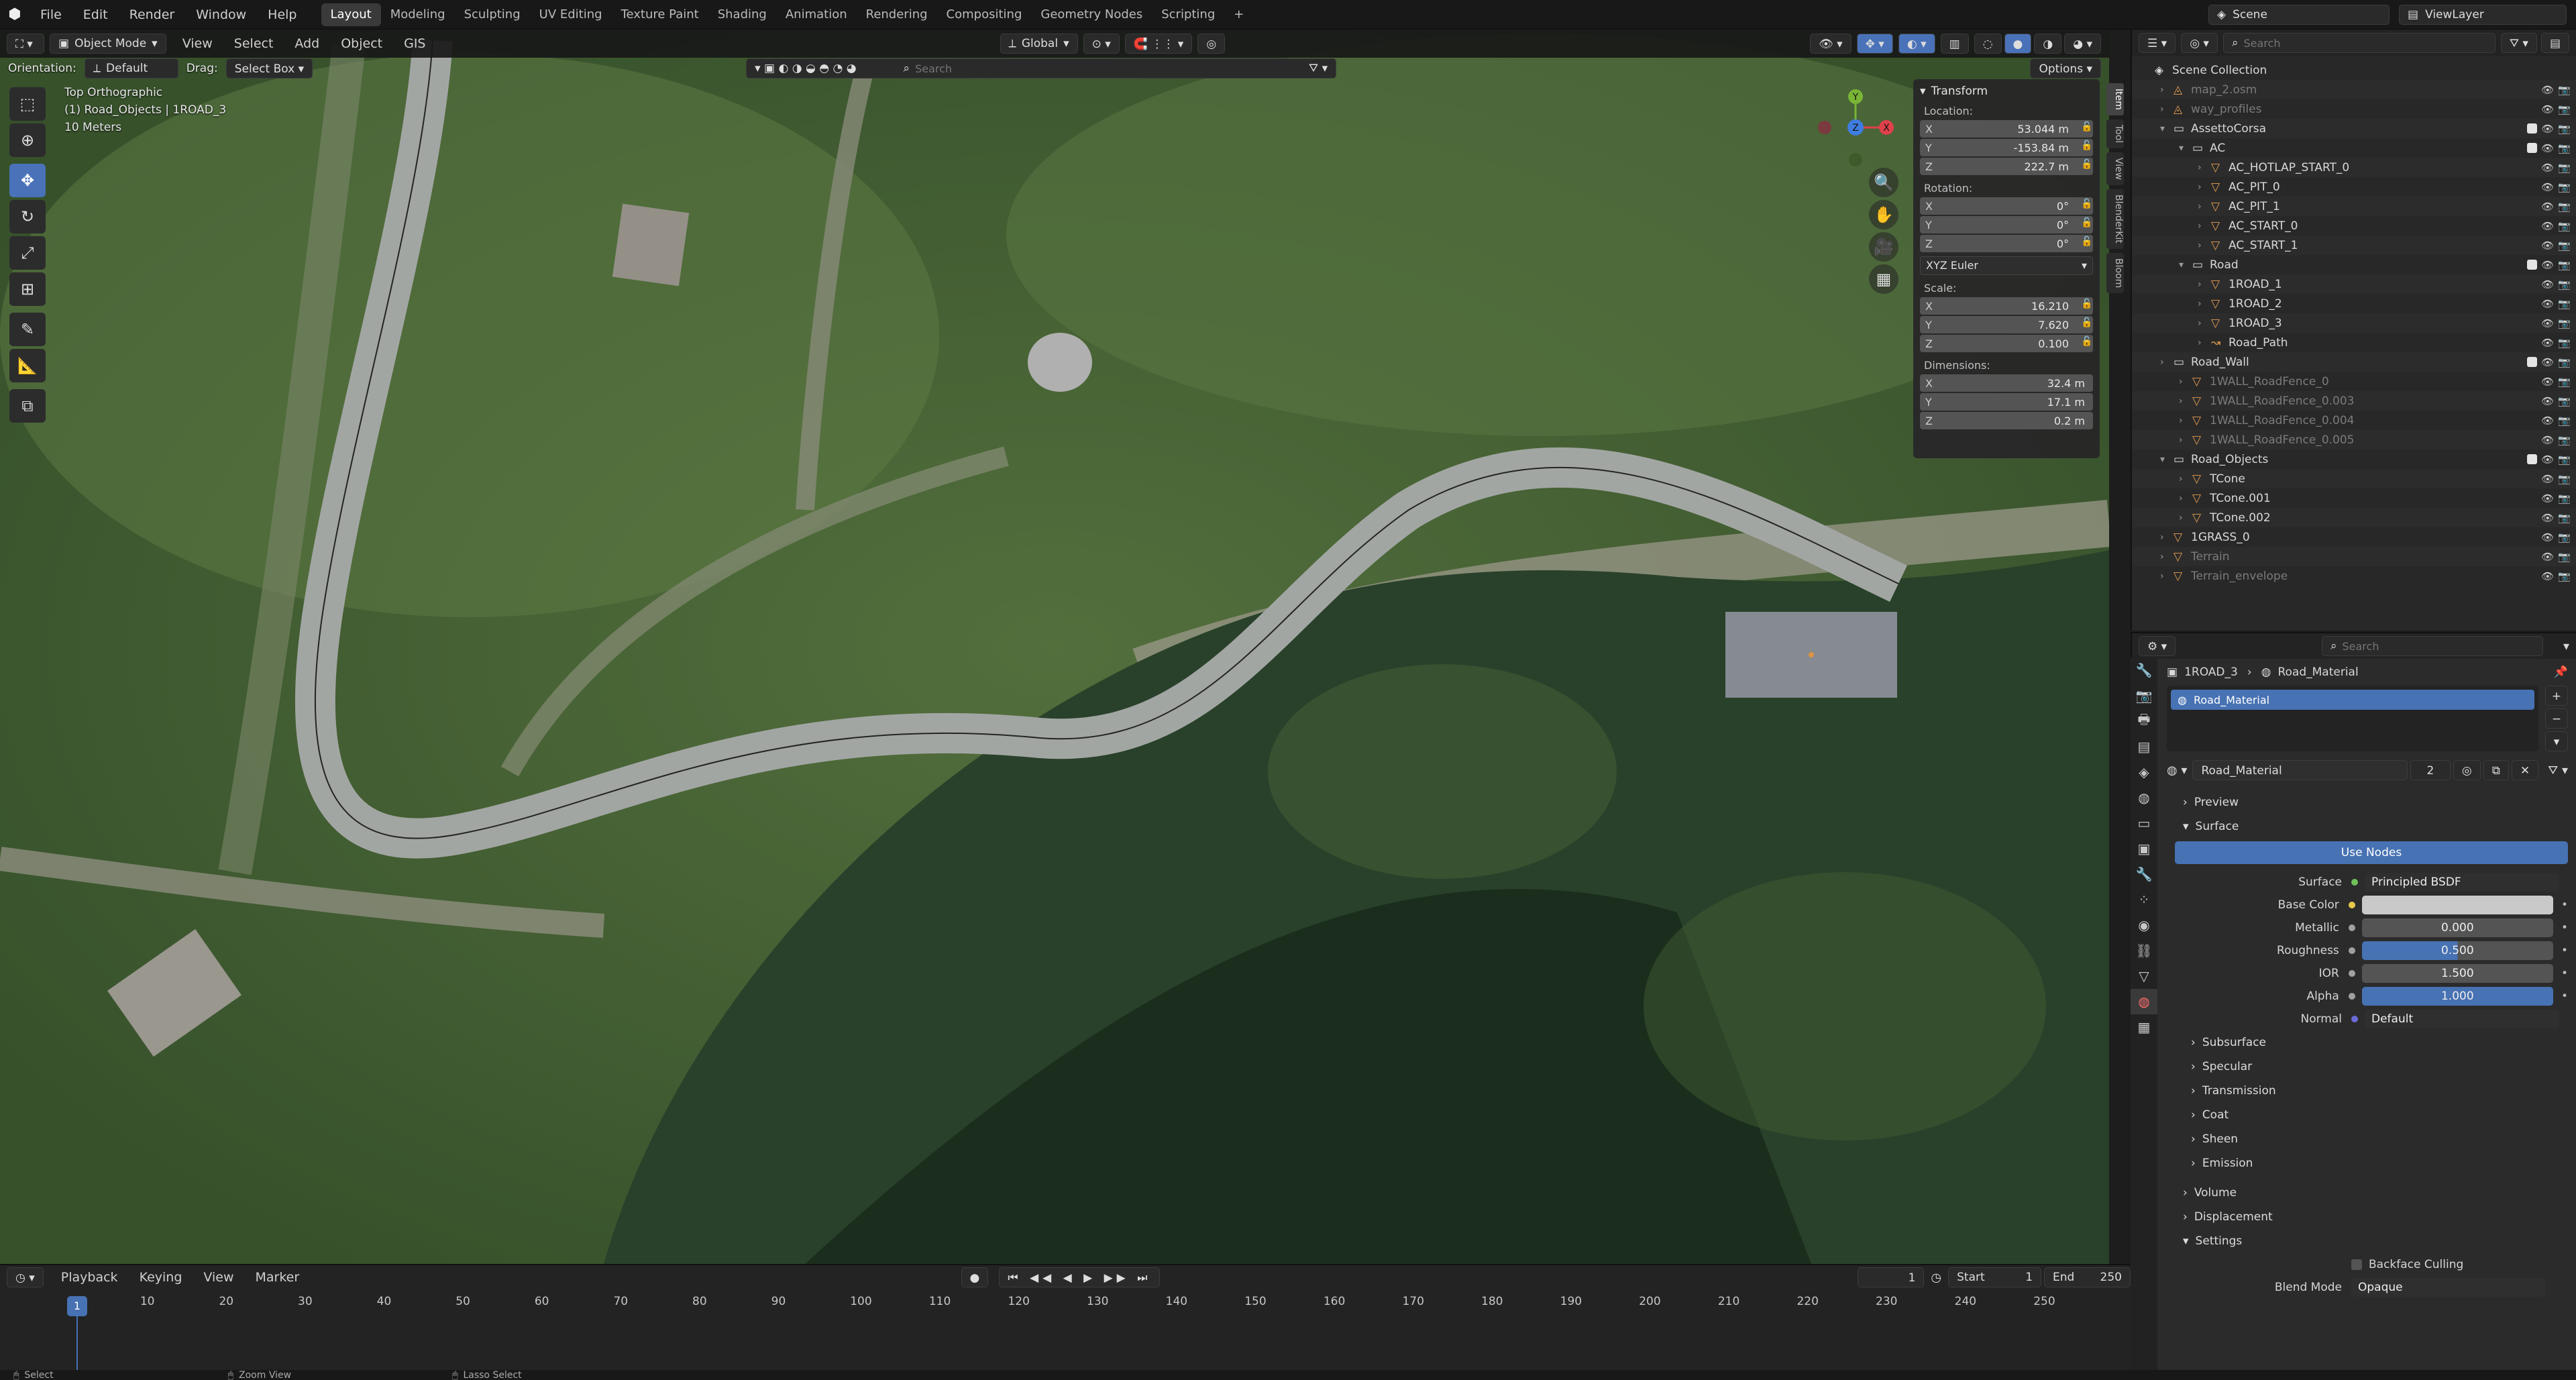  Describe the element at coordinates (2006, 129) in the screenshot. I see `location-x-field: X 53.044 m 🔓` at that location.